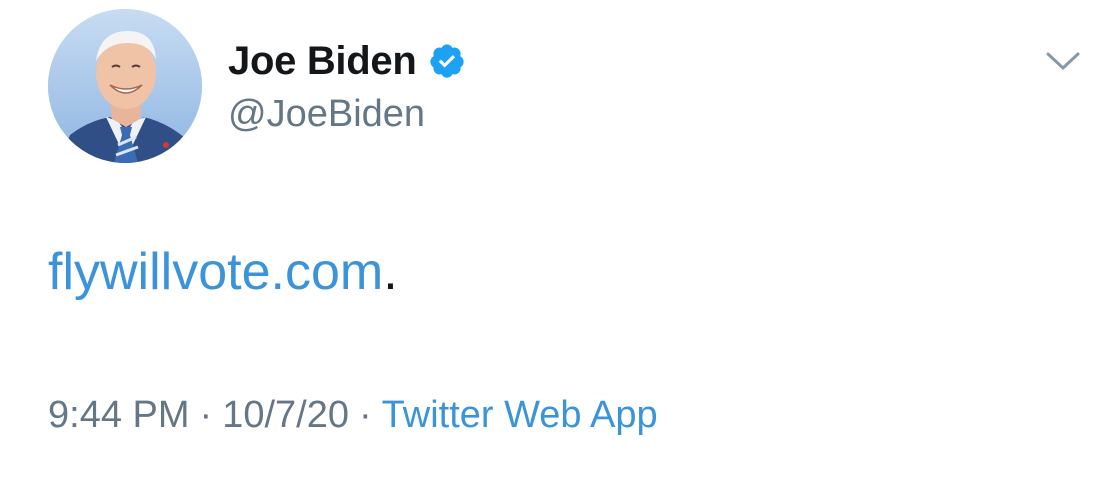 This screenshot has width=1112, height=477. I want to click on tweet-date: 10/7/20, so click(285, 415).